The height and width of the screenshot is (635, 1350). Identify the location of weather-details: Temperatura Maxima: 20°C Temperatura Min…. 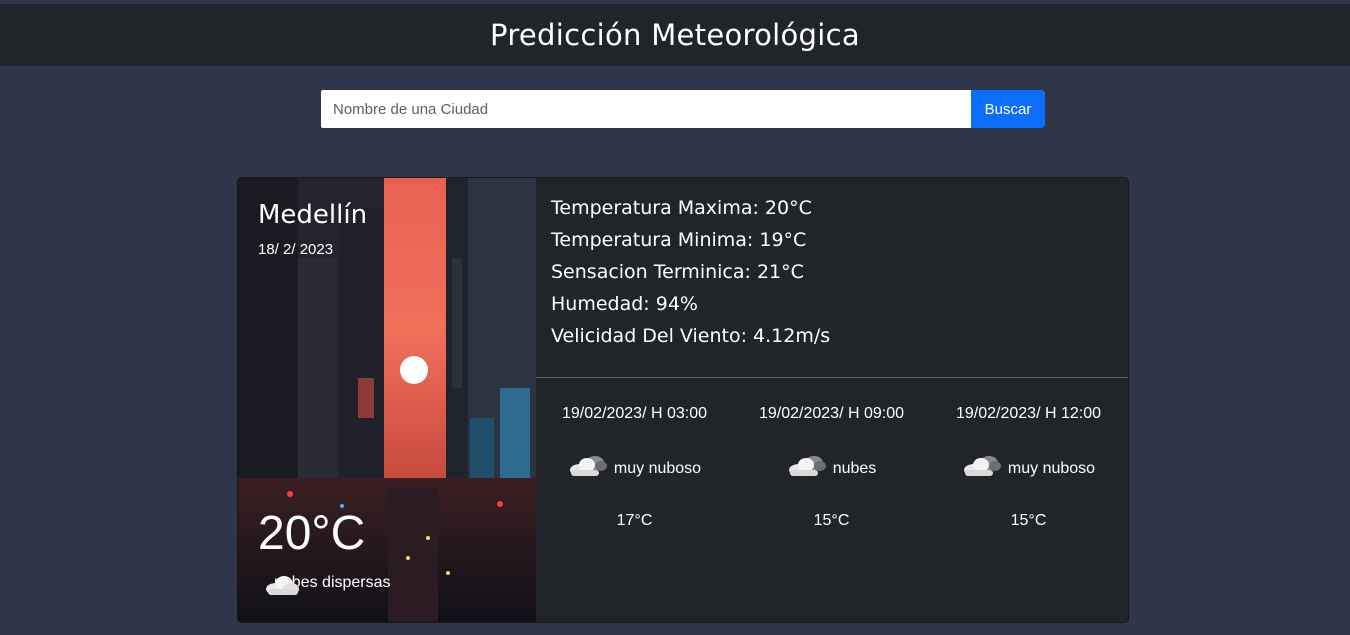
(831, 272).